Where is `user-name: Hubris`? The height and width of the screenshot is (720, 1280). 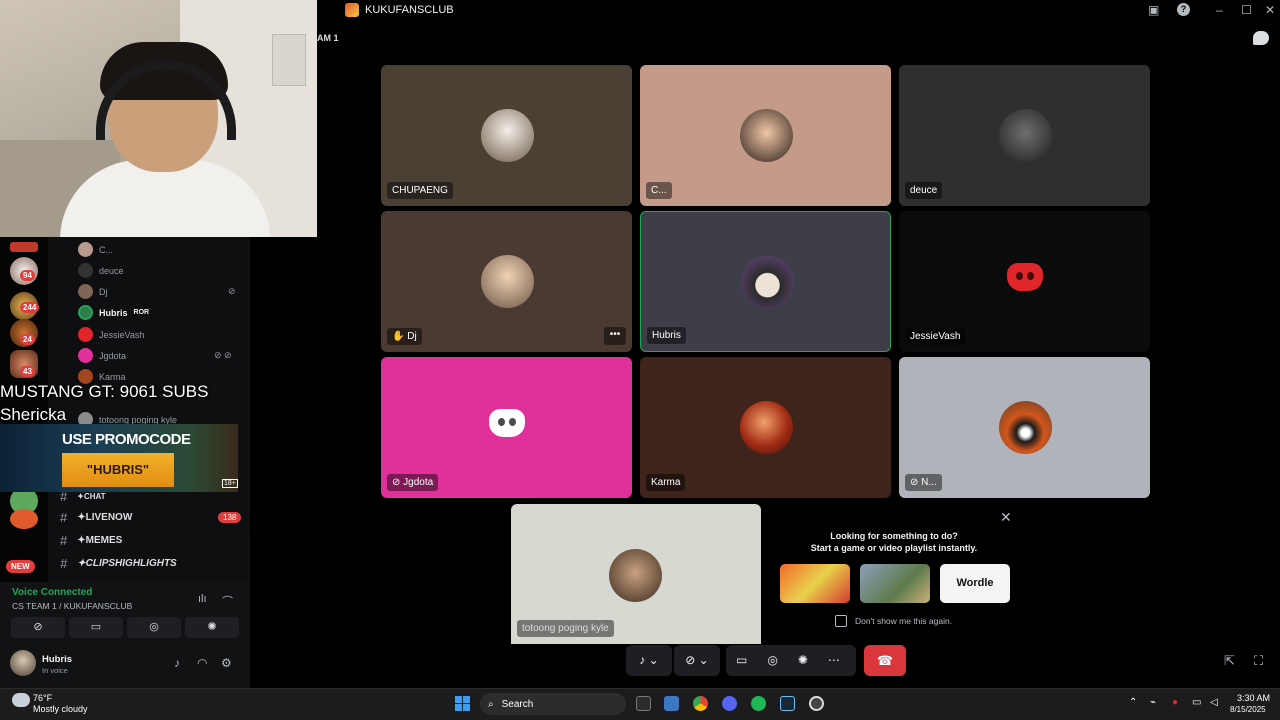
user-name: Hubris is located at coordinates (57, 659).